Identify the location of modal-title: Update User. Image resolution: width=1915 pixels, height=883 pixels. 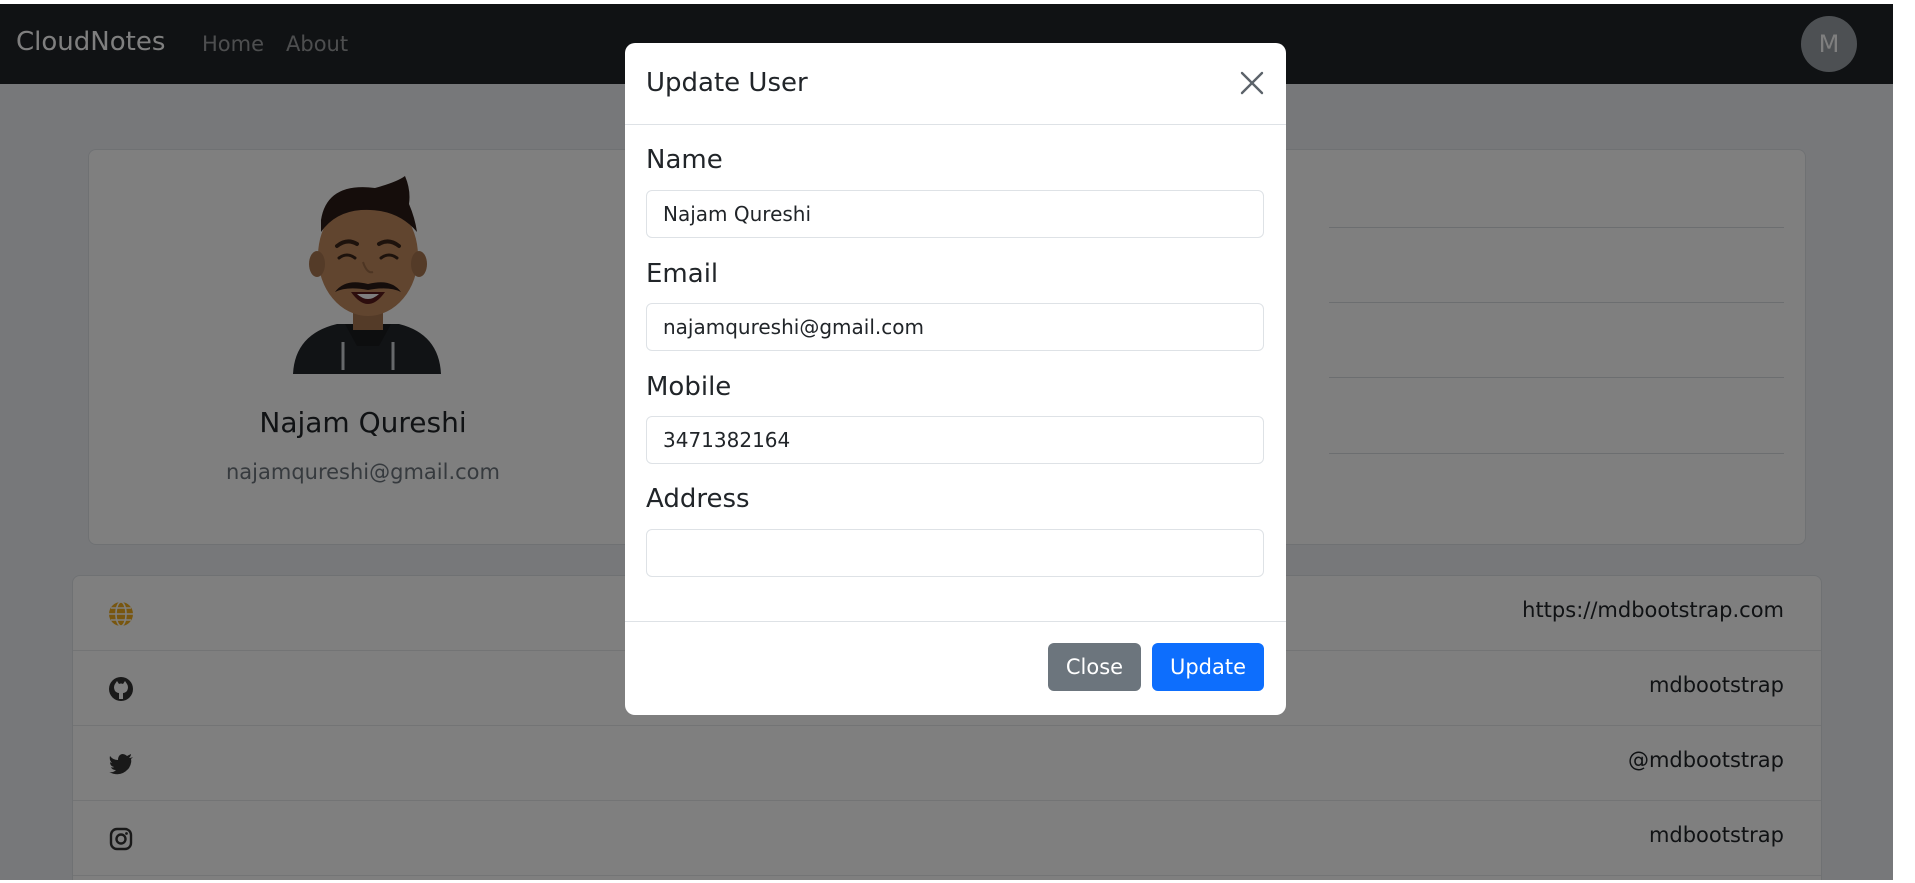
(727, 83).